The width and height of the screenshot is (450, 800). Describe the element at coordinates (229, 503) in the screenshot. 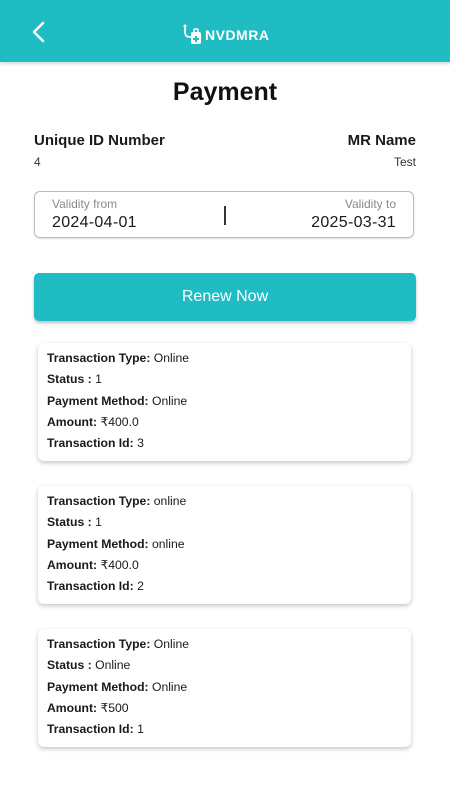

I see `transaction-type-row: Transaction Type: online` at that location.